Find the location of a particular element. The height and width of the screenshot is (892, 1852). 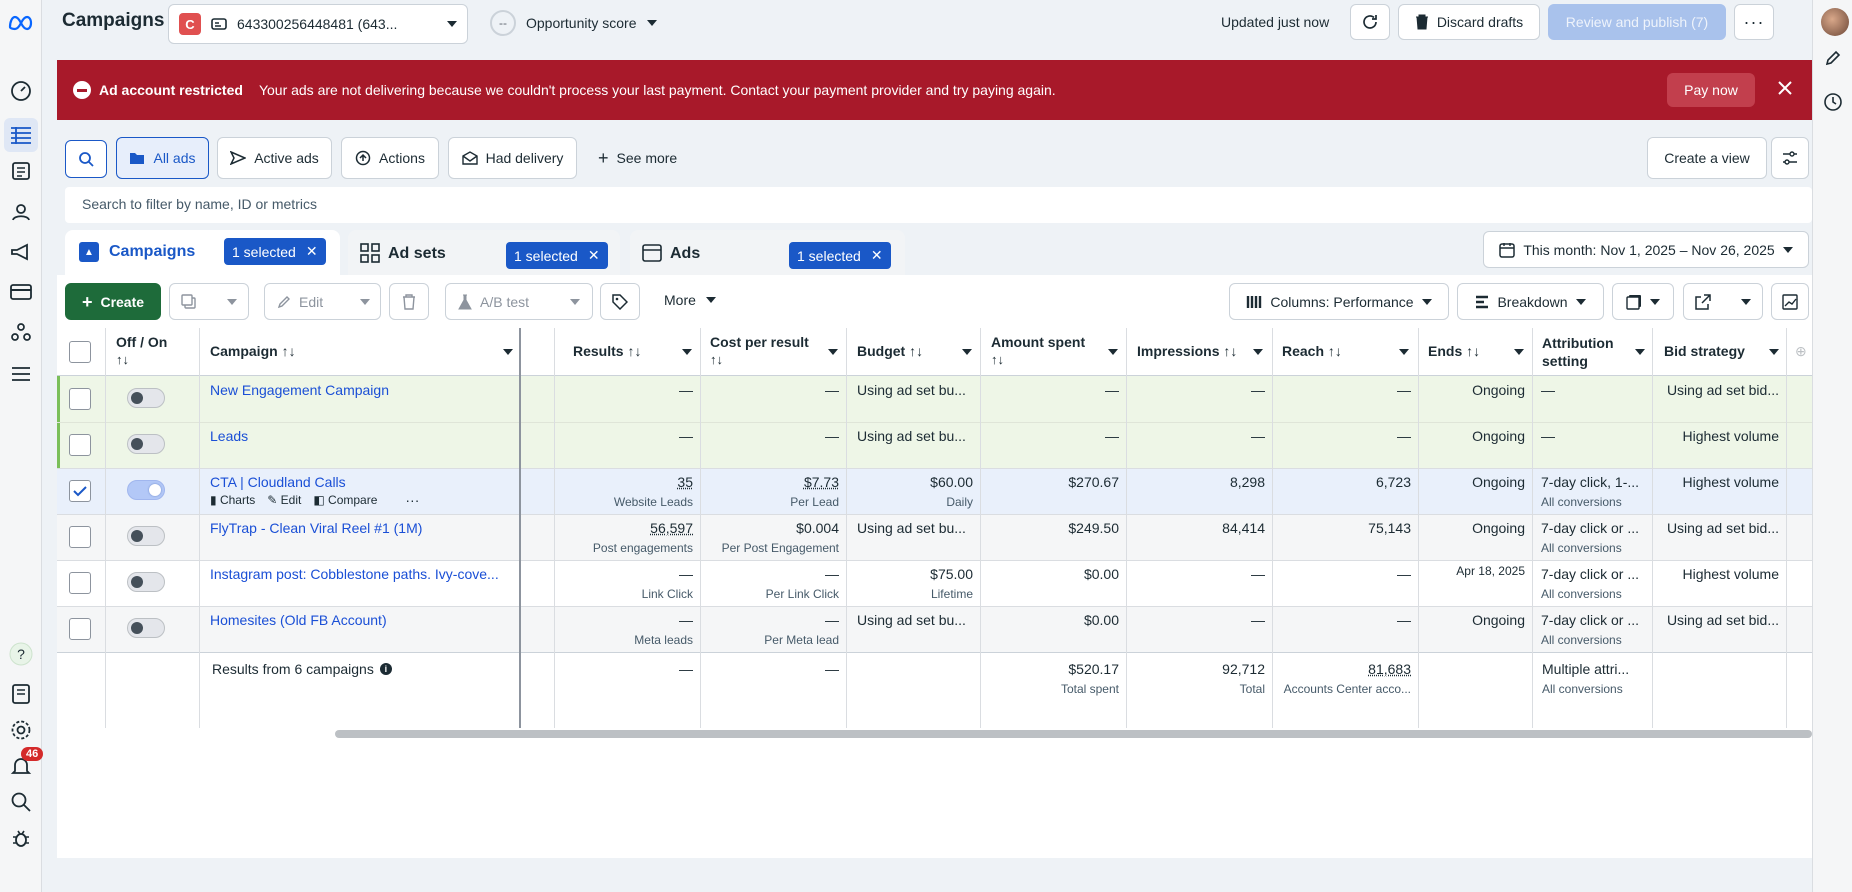

header-campaign: Campaign ↑↓ is located at coordinates (253, 351).